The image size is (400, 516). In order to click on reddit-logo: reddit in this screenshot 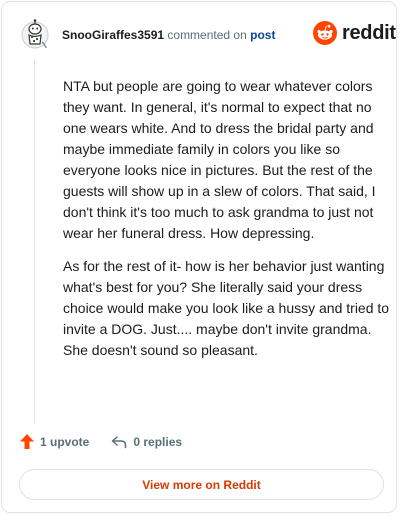, I will do `click(354, 33)`.